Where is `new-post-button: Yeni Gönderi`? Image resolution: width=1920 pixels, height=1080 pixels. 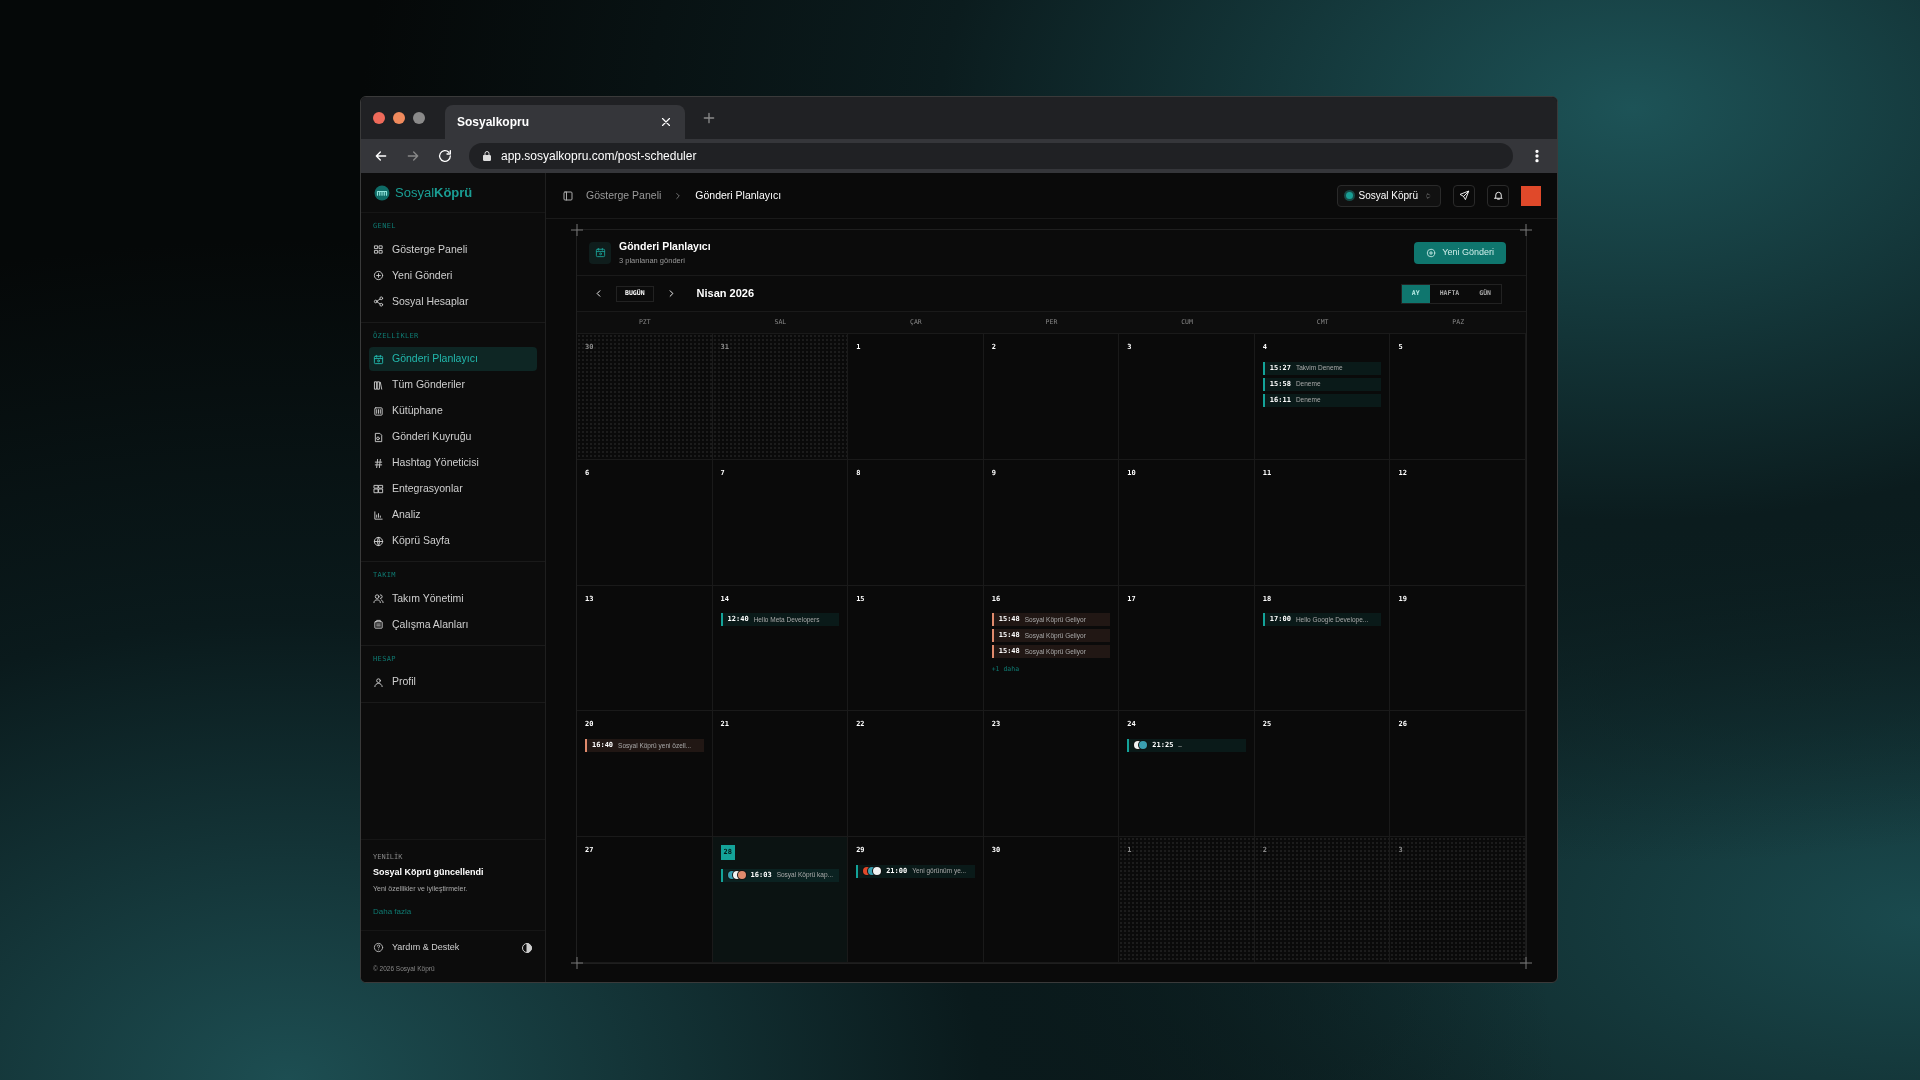 new-post-button: Yeni Gönderi is located at coordinates (1460, 252).